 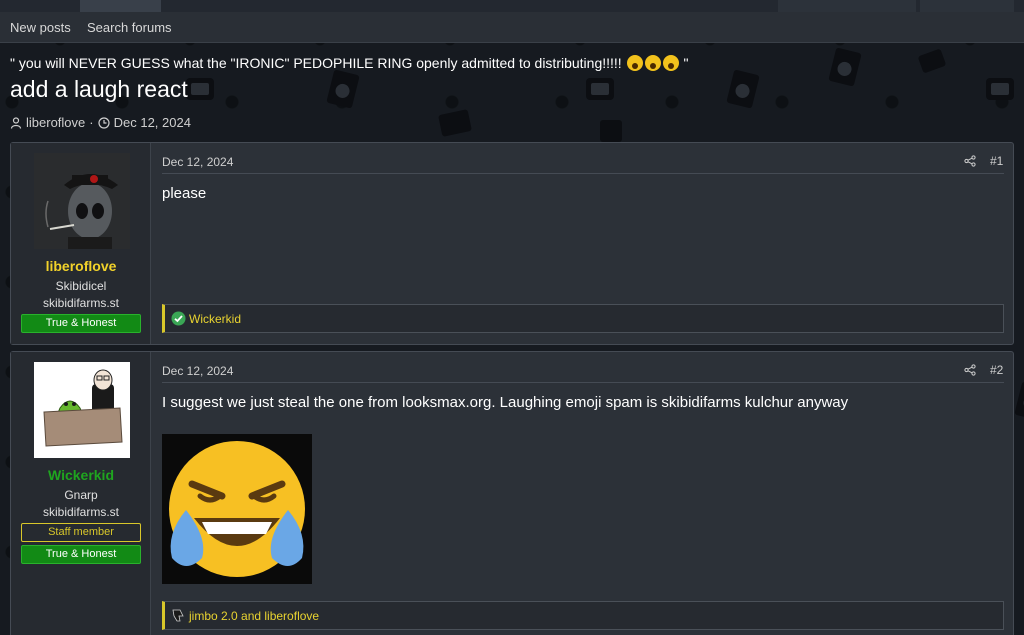 What do you see at coordinates (686, 63) in the screenshot?
I see `thread-prefix-end: "` at bounding box center [686, 63].